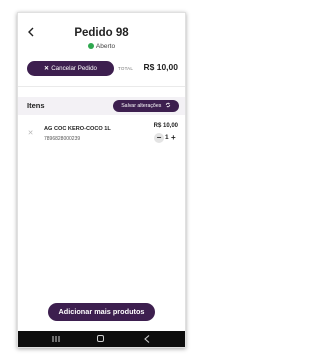 The height and width of the screenshot is (364, 320). What do you see at coordinates (90, 46) in the screenshot?
I see `status-dot-icon` at bounding box center [90, 46].